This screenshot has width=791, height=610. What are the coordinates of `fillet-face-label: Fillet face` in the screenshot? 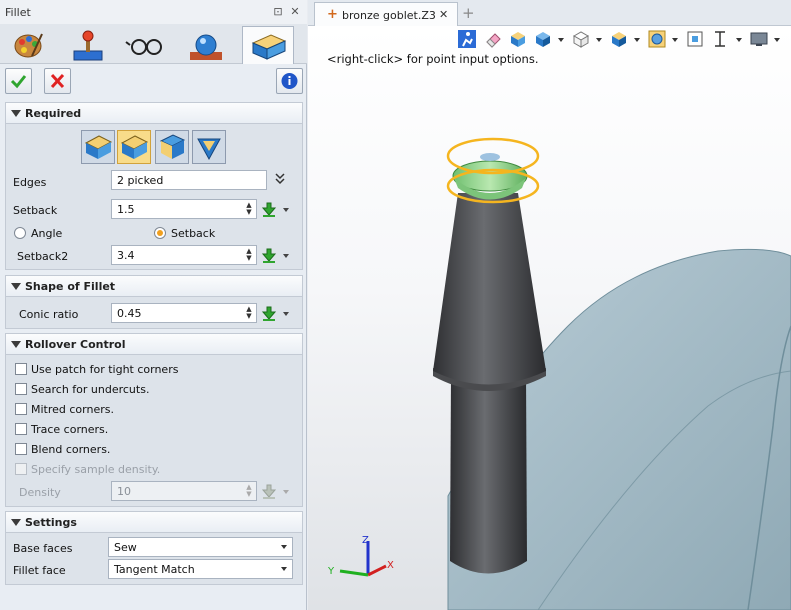 It's located at (39, 570).